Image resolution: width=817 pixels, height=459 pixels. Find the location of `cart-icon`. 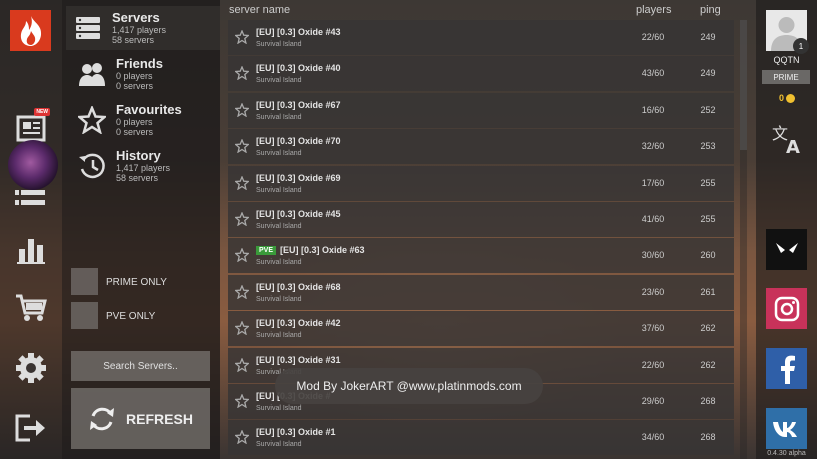

cart-icon is located at coordinates (31, 307).